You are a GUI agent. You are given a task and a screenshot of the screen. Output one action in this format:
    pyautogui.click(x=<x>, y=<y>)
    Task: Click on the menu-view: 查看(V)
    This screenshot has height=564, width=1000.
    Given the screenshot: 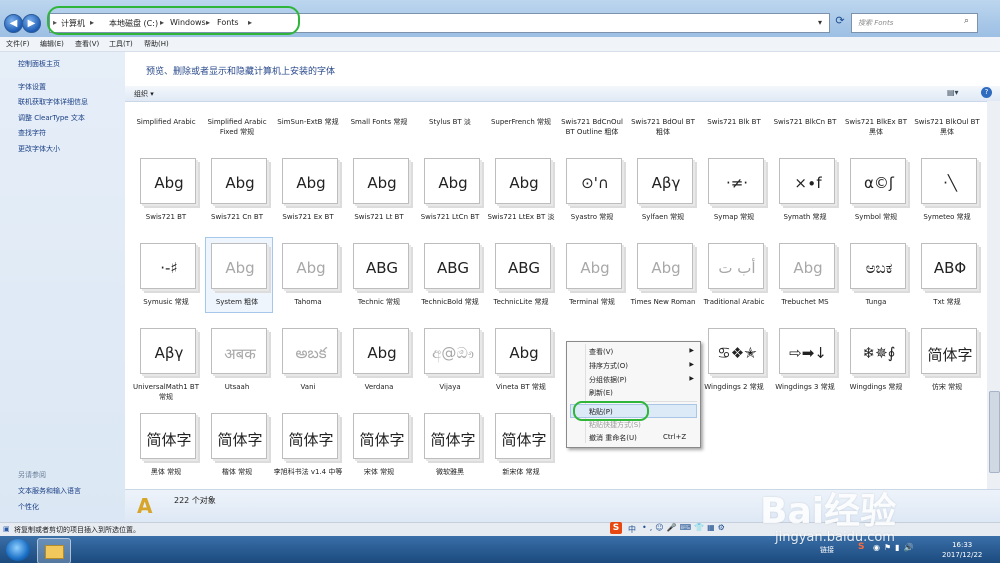 What is the action you would take?
    pyautogui.click(x=87, y=44)
    